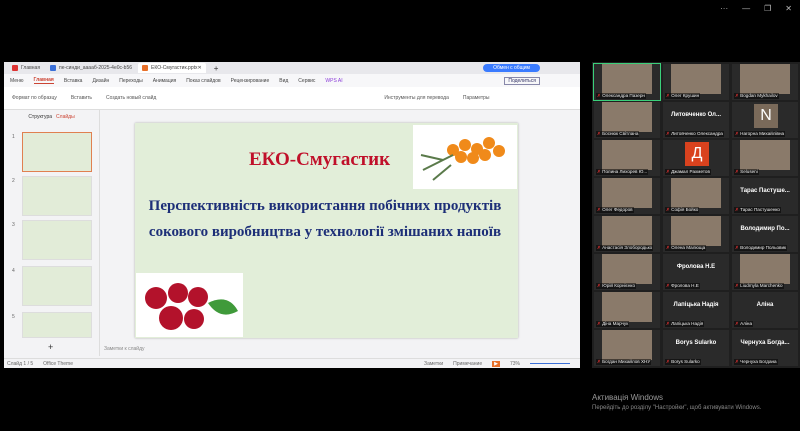 The width and height of the screenshot is (800, 431). What do you see at coordinates (43, 80) in the screenshot?
I see `menu-home: Главная` at bounding box center [43, 80].